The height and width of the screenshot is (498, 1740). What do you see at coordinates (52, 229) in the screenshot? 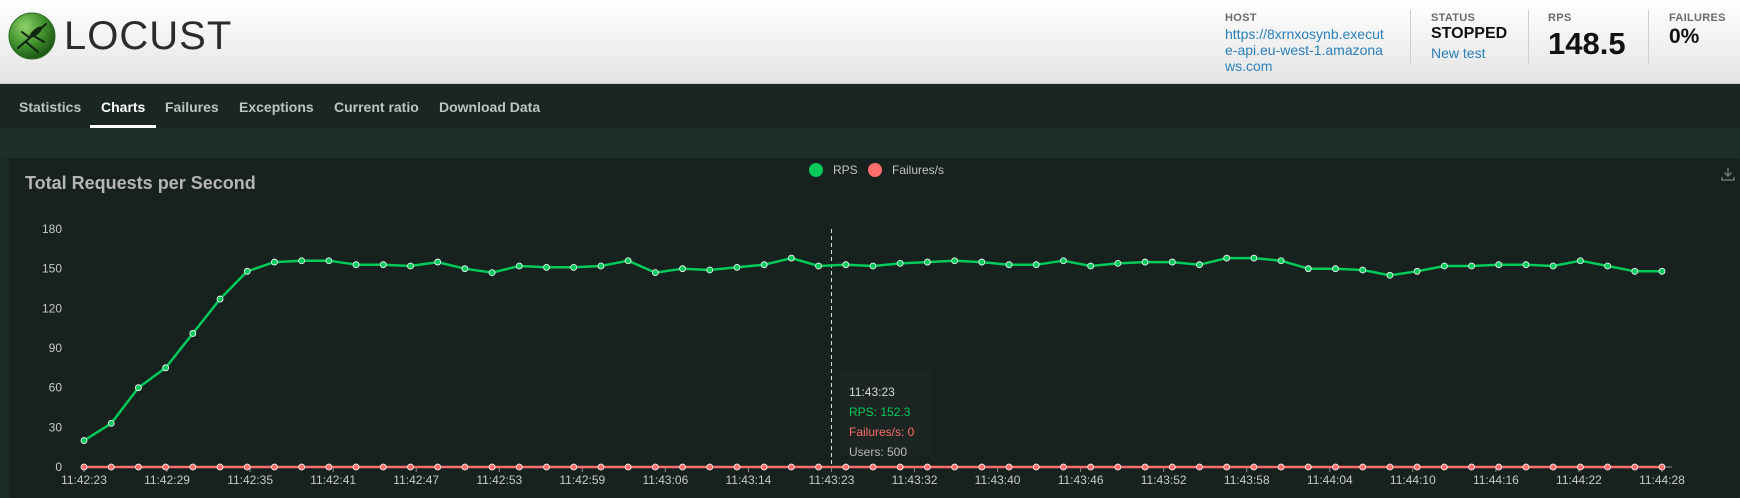
I see `y-tick-label: 180` at bounding box center [52, 229].